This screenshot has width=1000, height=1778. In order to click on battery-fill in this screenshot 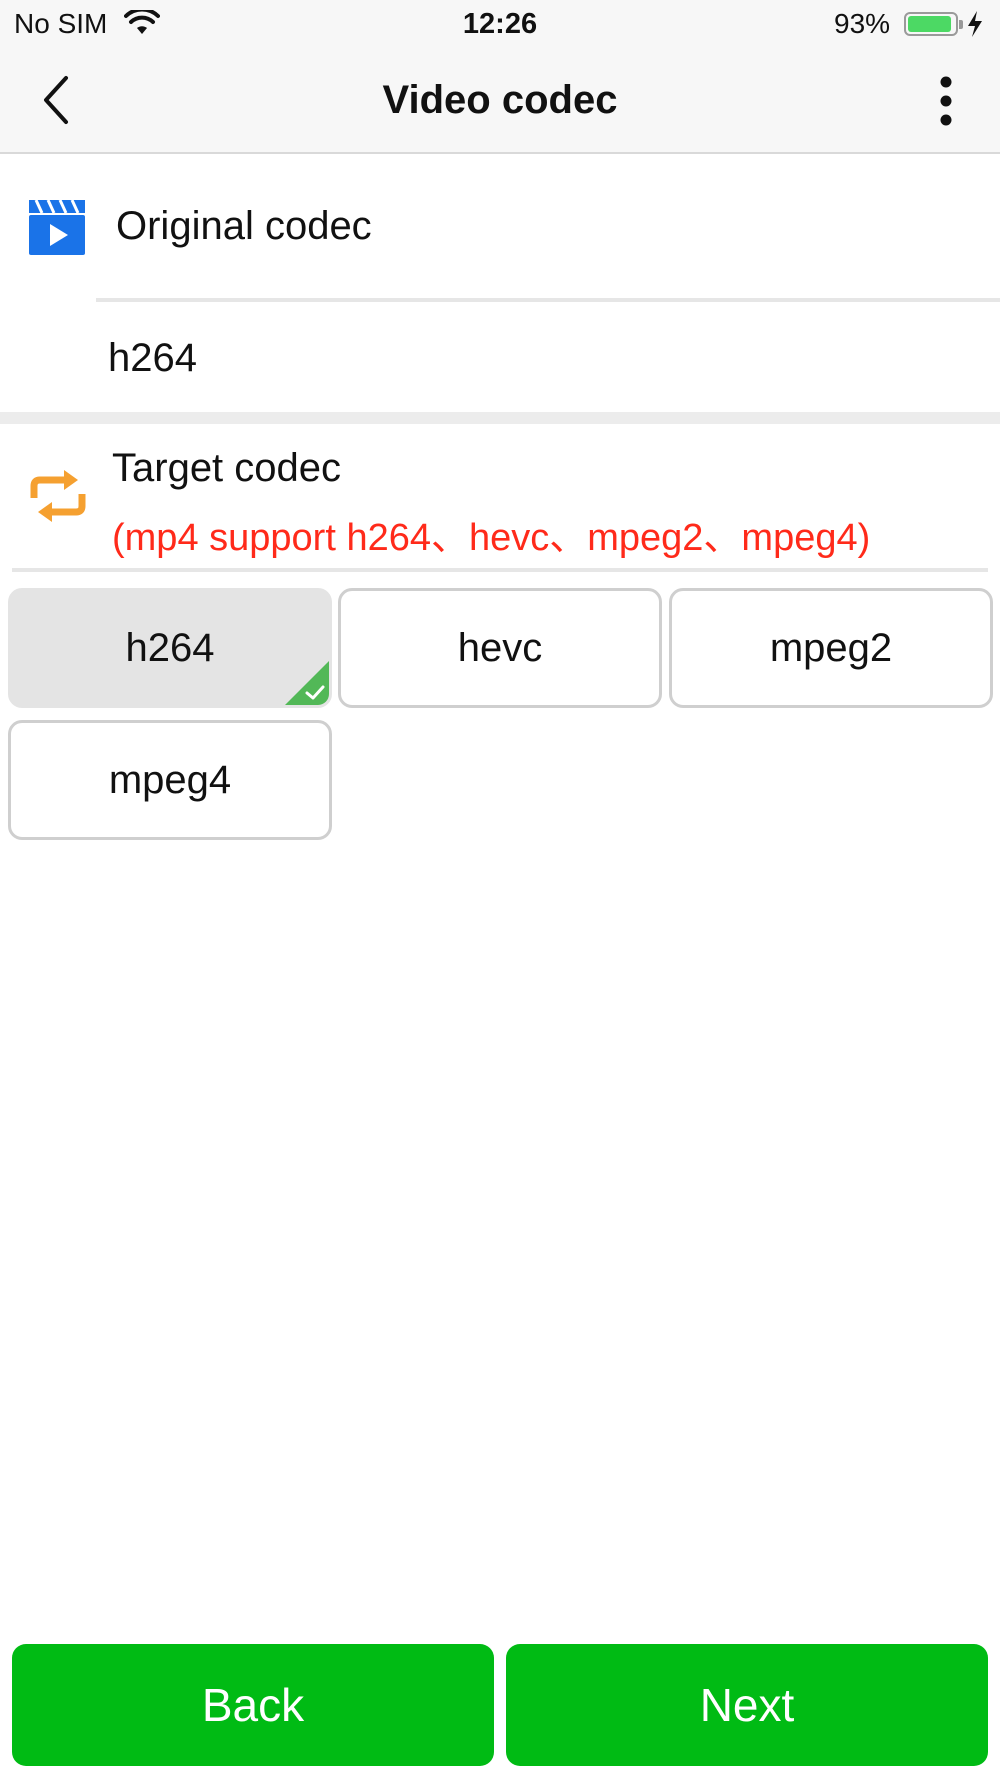, I will do `click(929, 24)`.